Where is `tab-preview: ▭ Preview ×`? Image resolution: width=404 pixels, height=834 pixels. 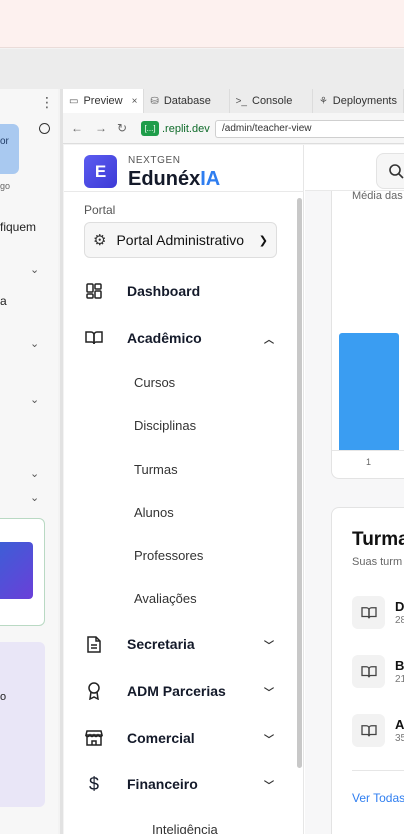
tab-preview: ▭ Preview × is located at coordinates (104, 101).